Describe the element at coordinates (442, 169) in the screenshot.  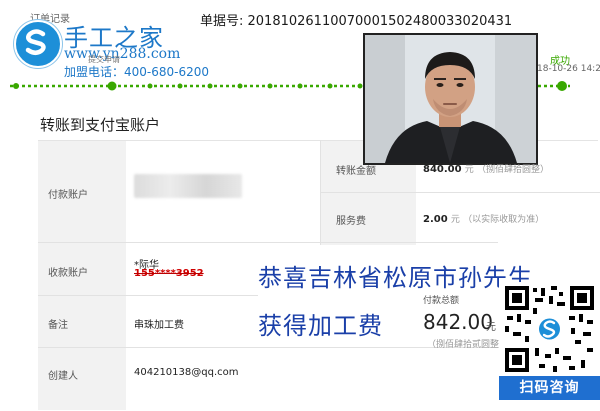
I see `transfer-amount-value: 840.00` at that location.